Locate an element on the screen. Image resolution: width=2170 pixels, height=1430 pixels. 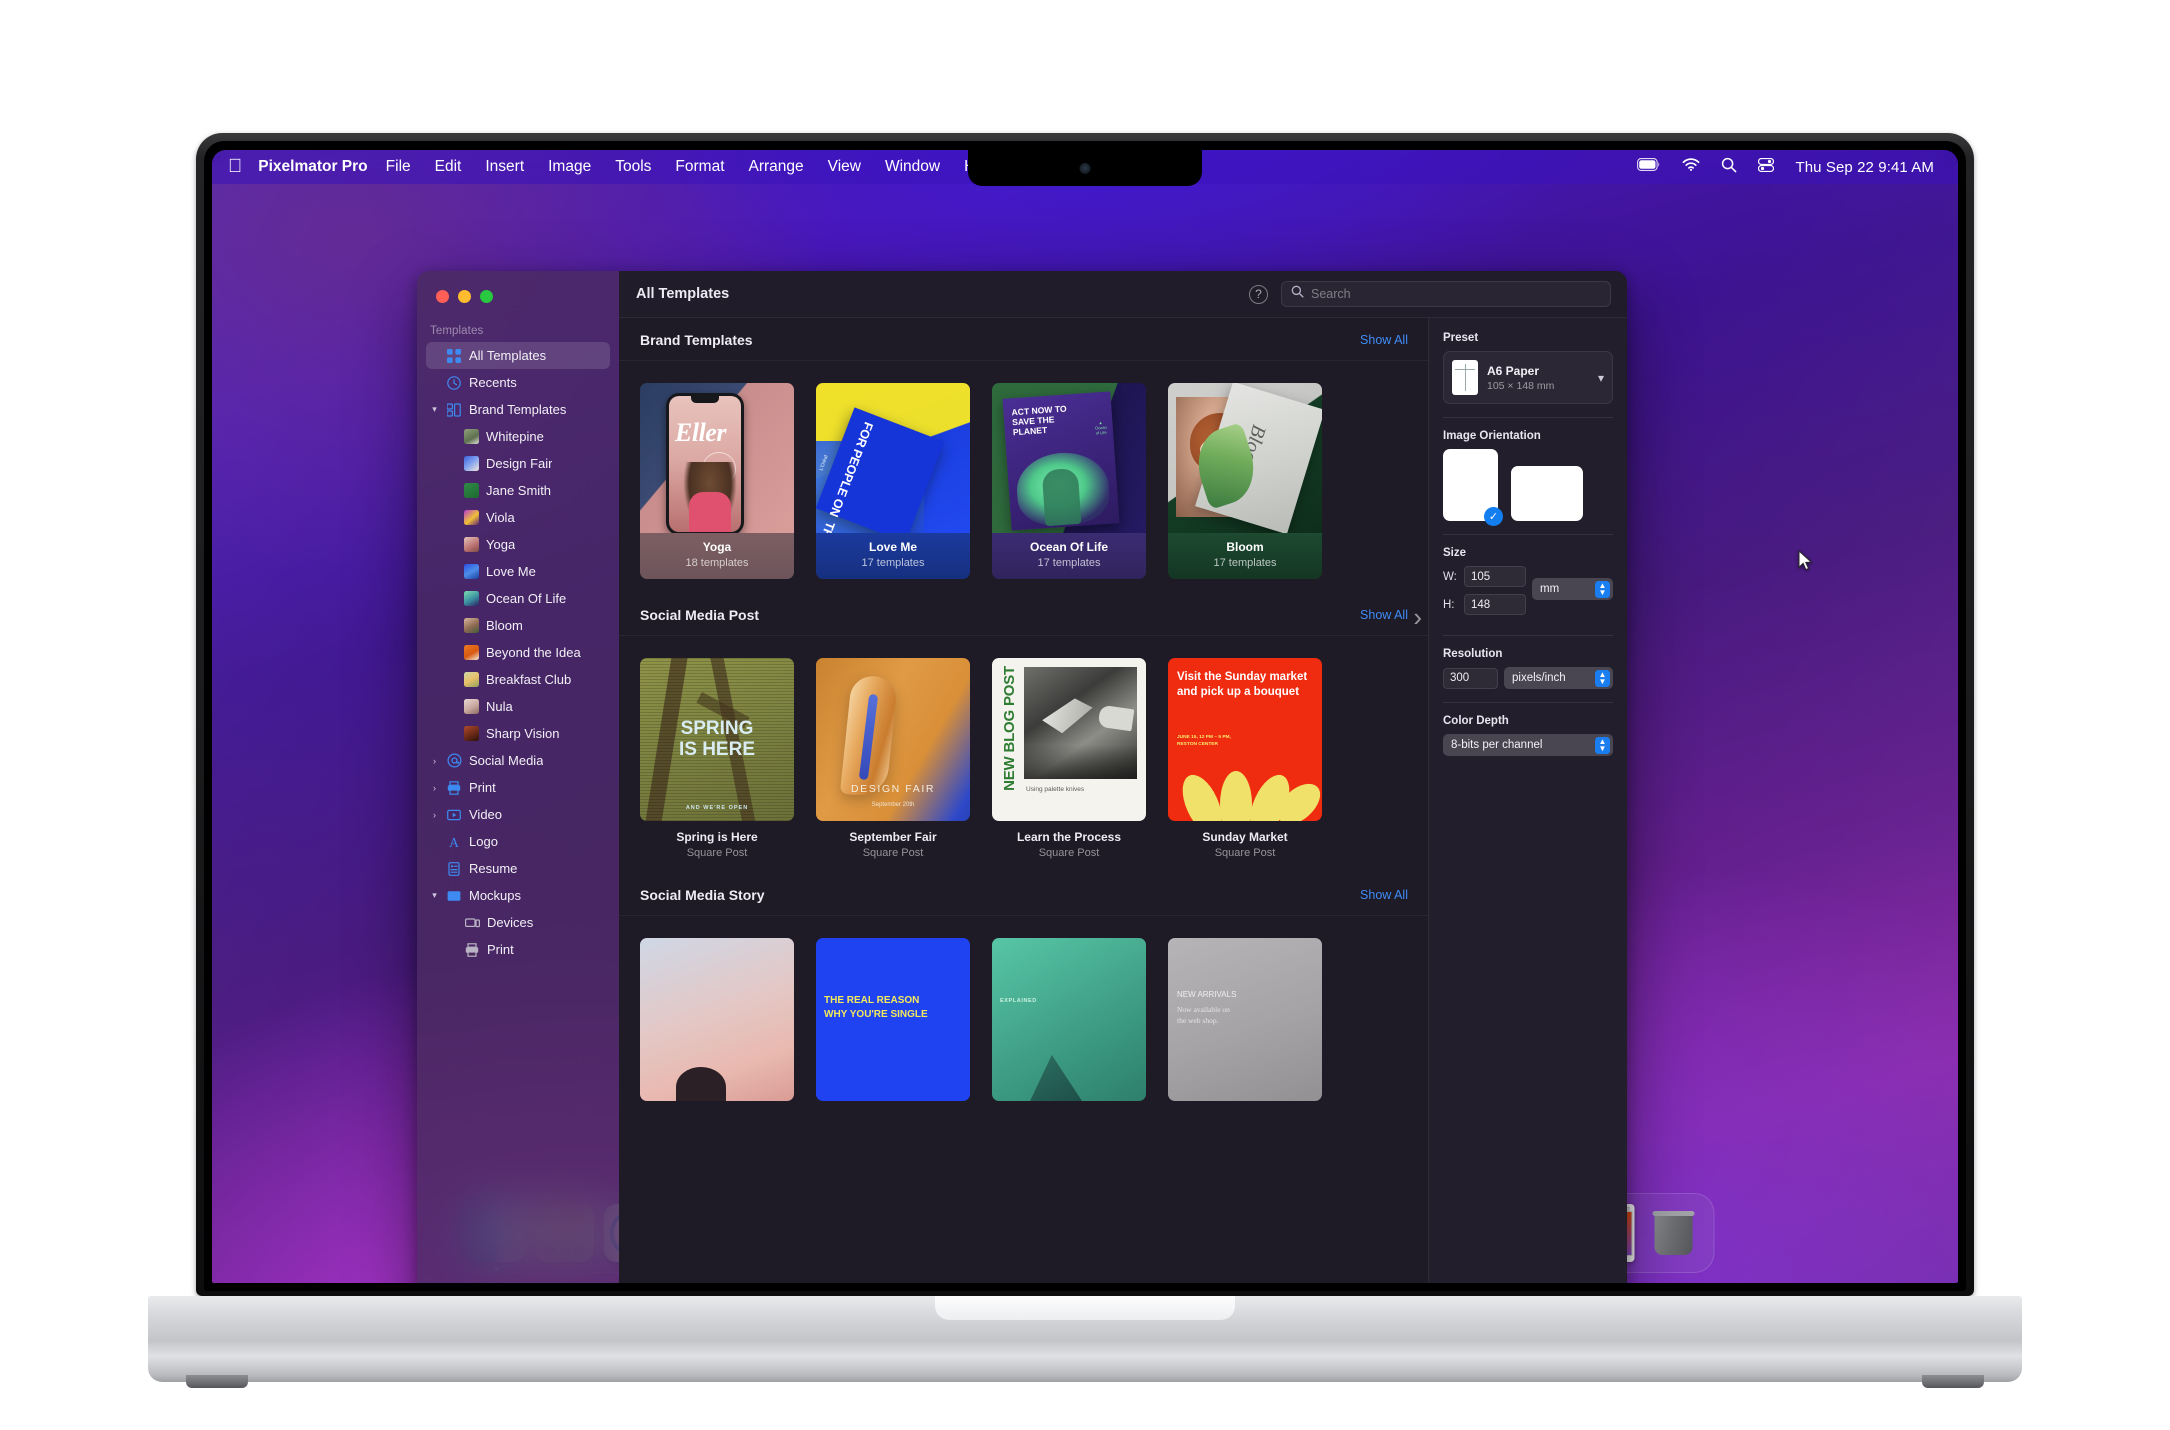
card-caption: Spring is Here Square Post is located at coordinates (717, 840).